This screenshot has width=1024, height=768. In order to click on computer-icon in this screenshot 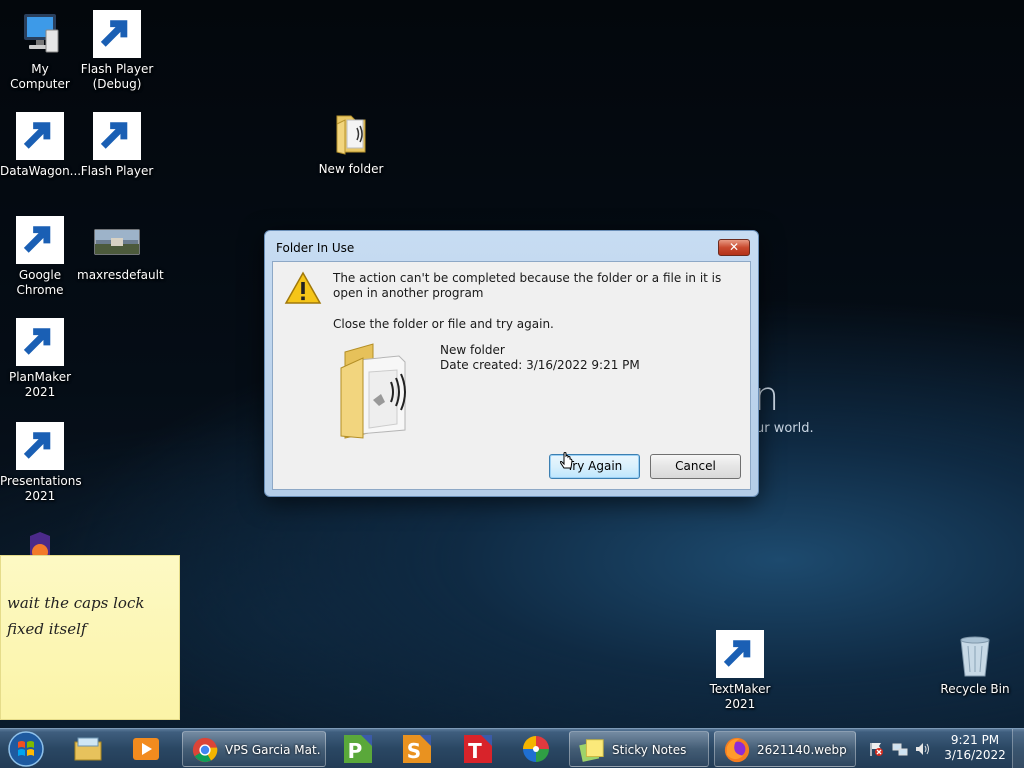, I will do `click(40, 34)`.